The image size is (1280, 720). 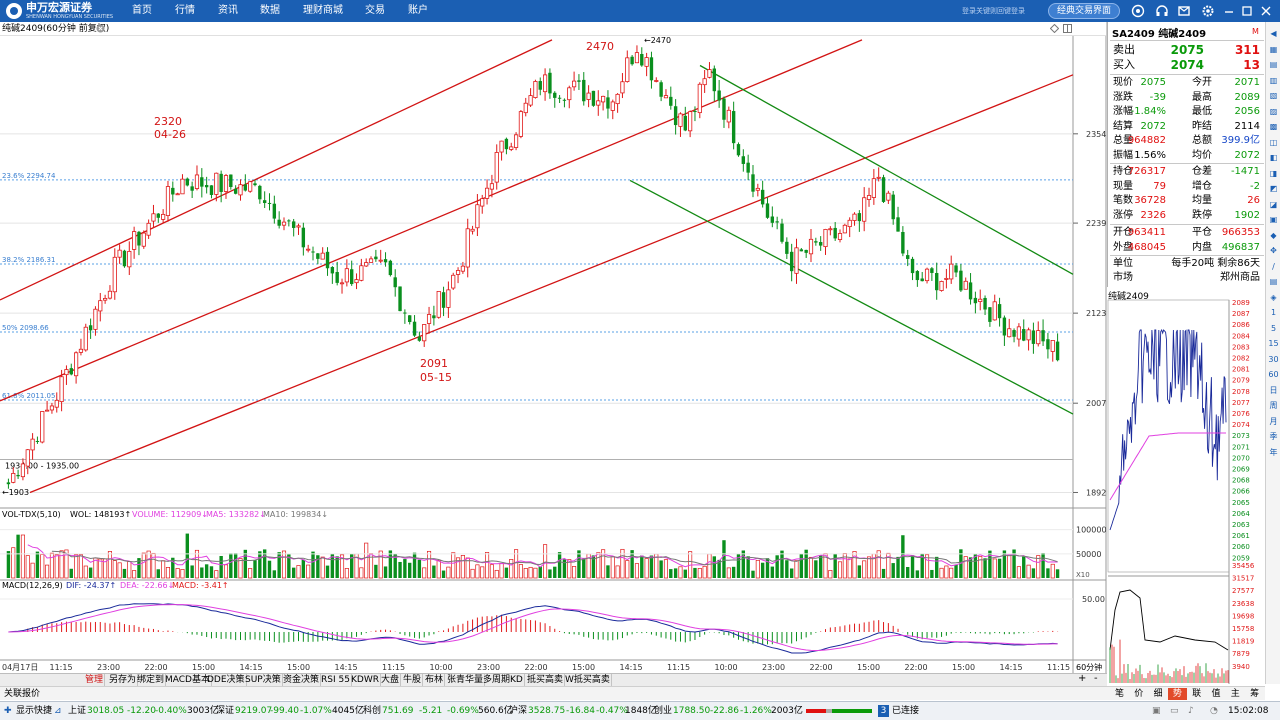 I want to click on bell-icon: ◔, so click(x=1214, y=711).